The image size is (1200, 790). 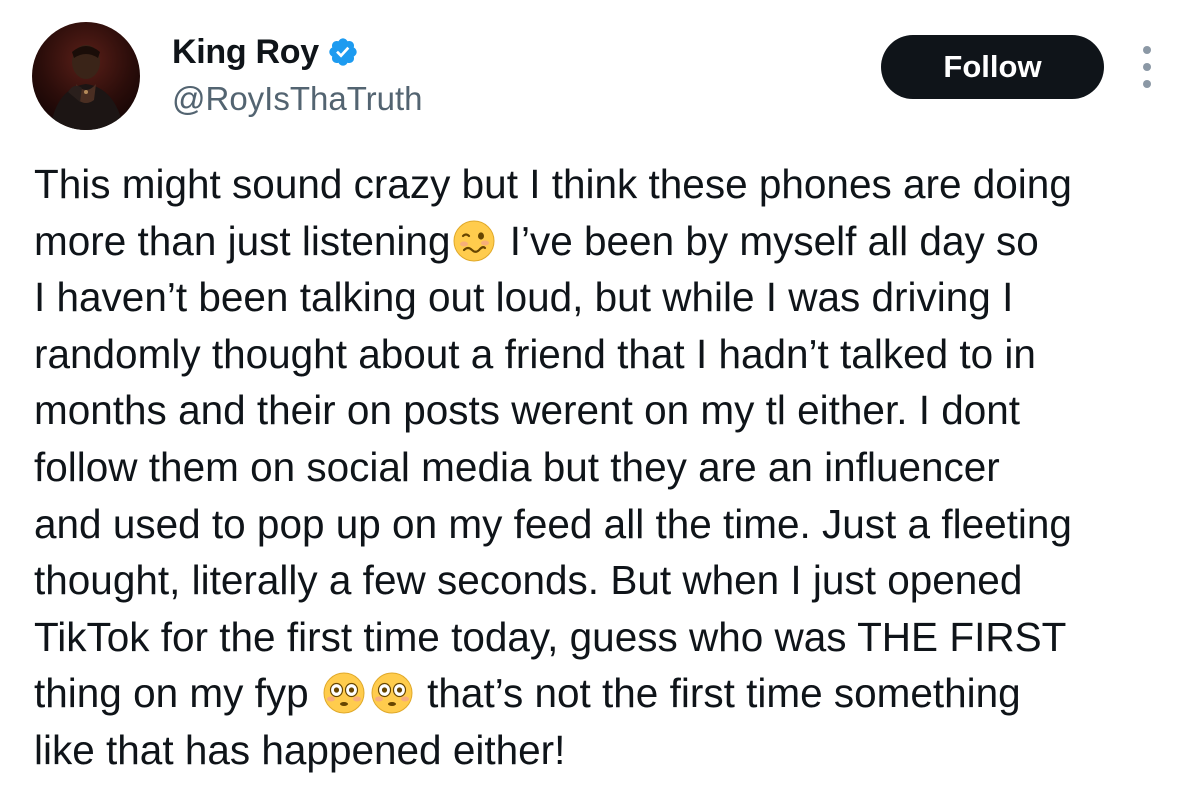 I want to click on tweet-text-segment: that’s not the first time something, so click(x=718, y=693).